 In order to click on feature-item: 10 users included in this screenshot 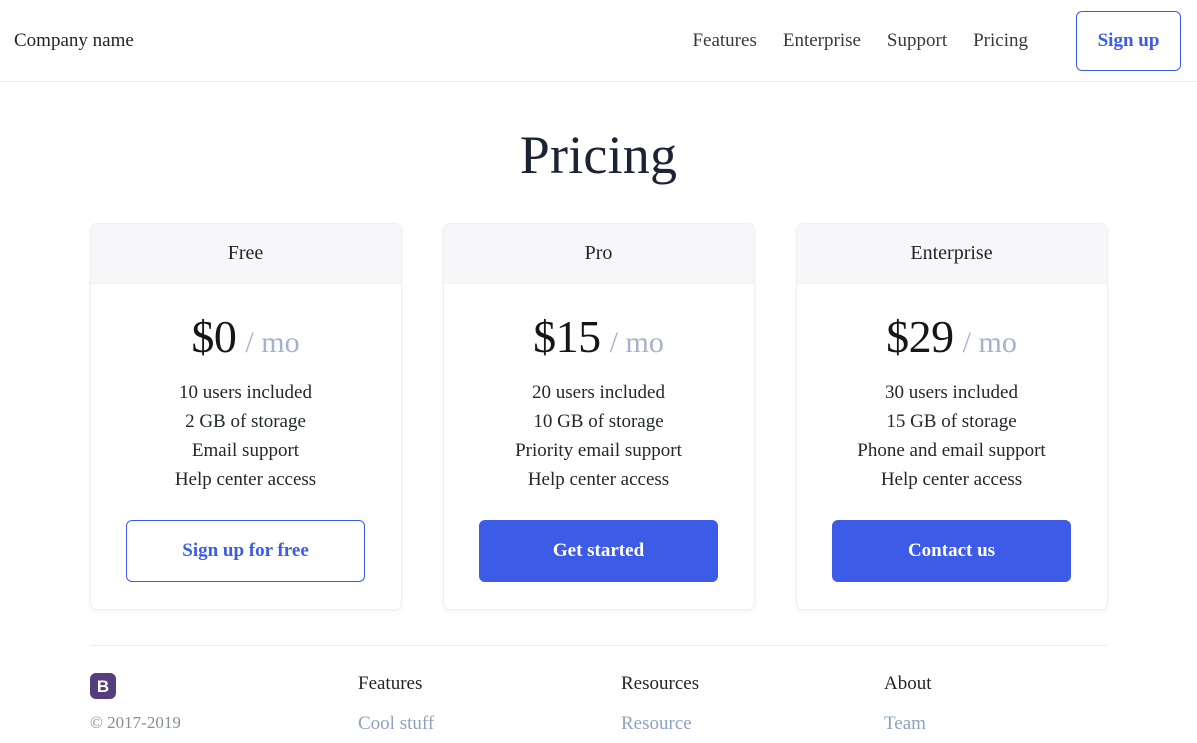, I will do `click(245, 393)`.